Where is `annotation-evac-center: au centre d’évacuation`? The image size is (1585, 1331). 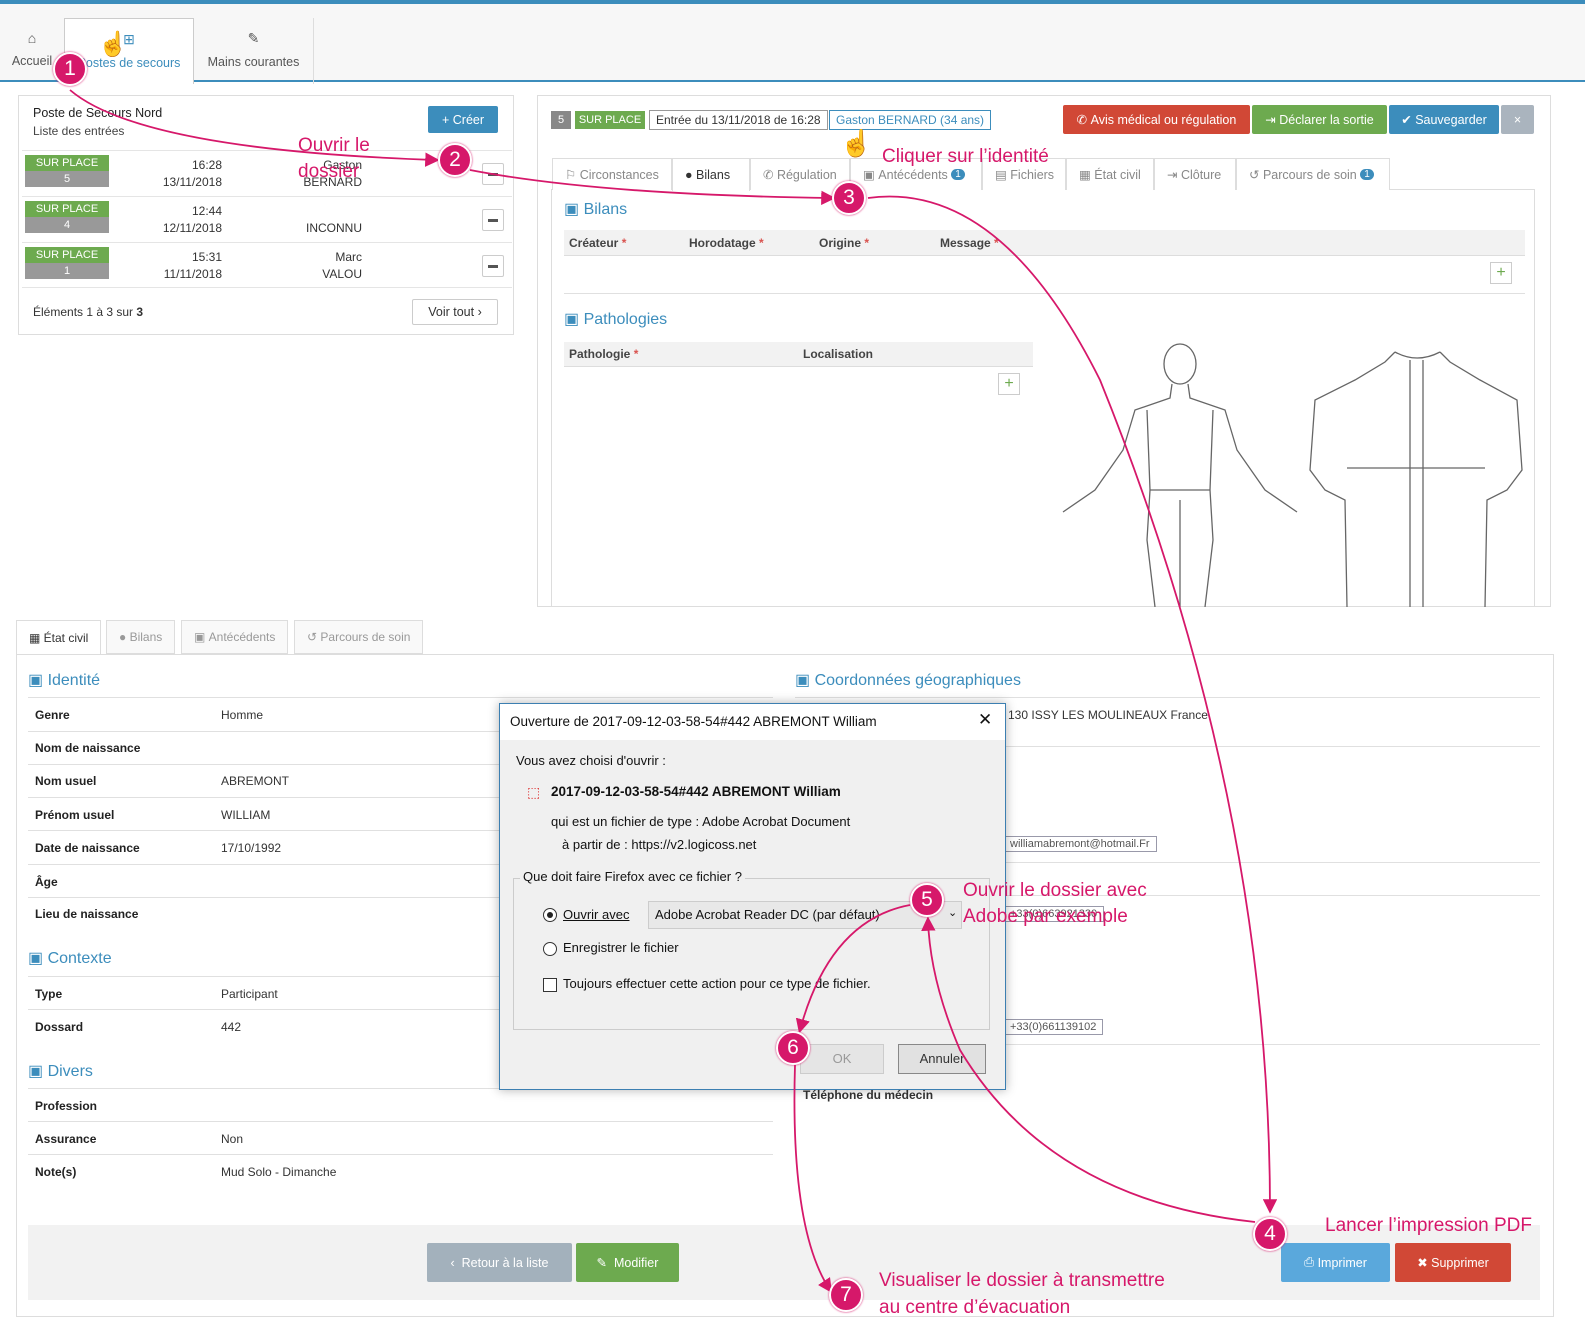
annotation-evac-center: au centre d’évacuation is located at coordinates (975, 1307).